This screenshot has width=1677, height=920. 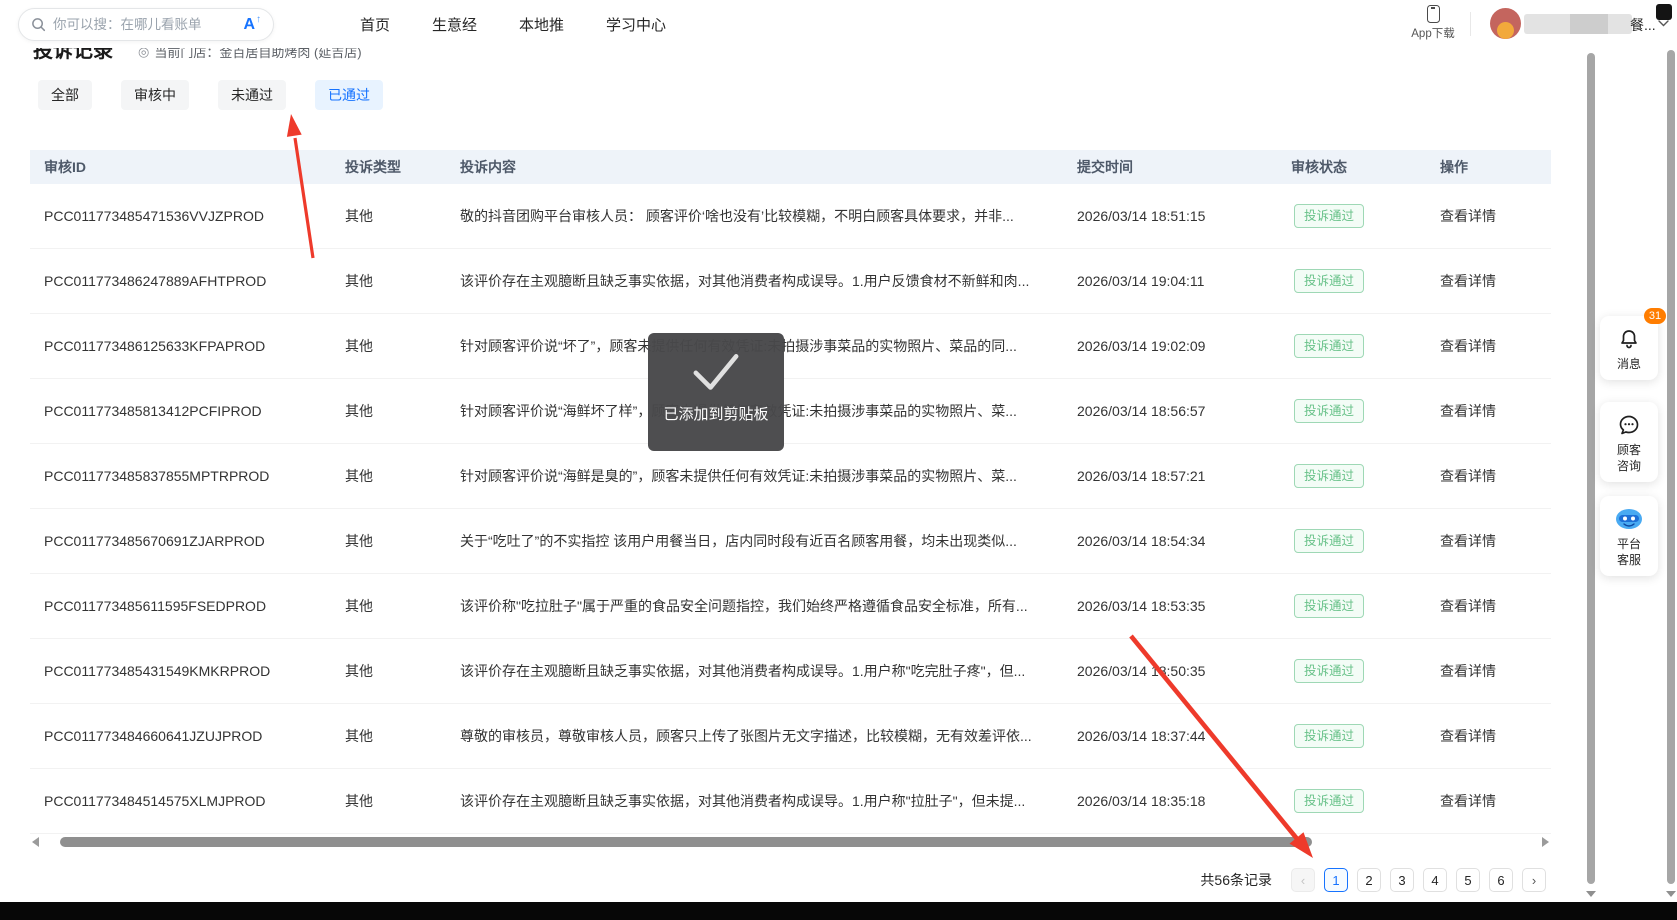 I want to click on pagination: 共56条记录 ‹ 1 2 3 4 5 6 ›, so click(x=1373, y=880).